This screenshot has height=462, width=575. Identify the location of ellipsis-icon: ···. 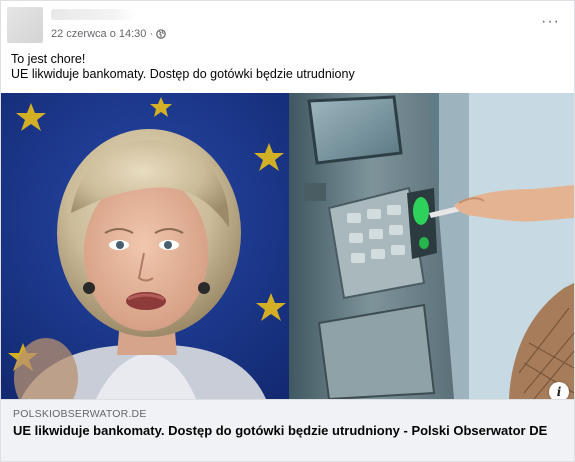
(550, 22).